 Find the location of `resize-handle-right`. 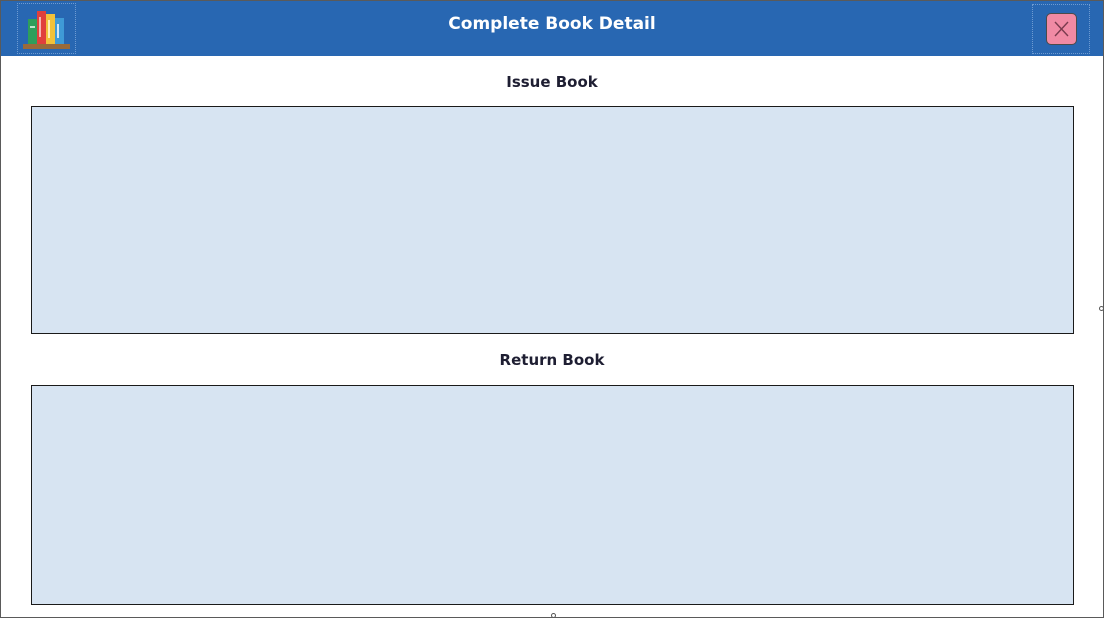

resize-handle-right is located at coordinates (1101, 308).